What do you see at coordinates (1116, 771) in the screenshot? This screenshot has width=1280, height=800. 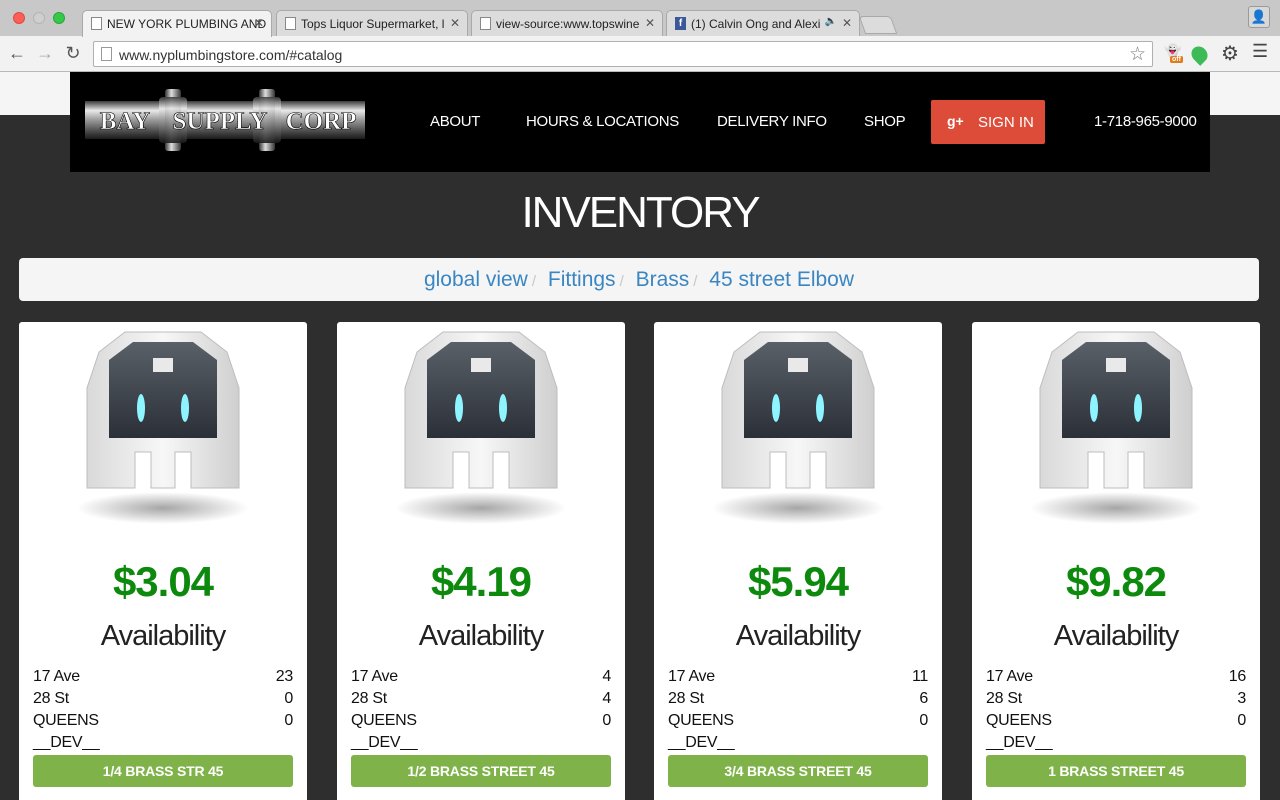 I see `product-button: 1 BRASS STREET 45` at bounding box center [1116, 771].